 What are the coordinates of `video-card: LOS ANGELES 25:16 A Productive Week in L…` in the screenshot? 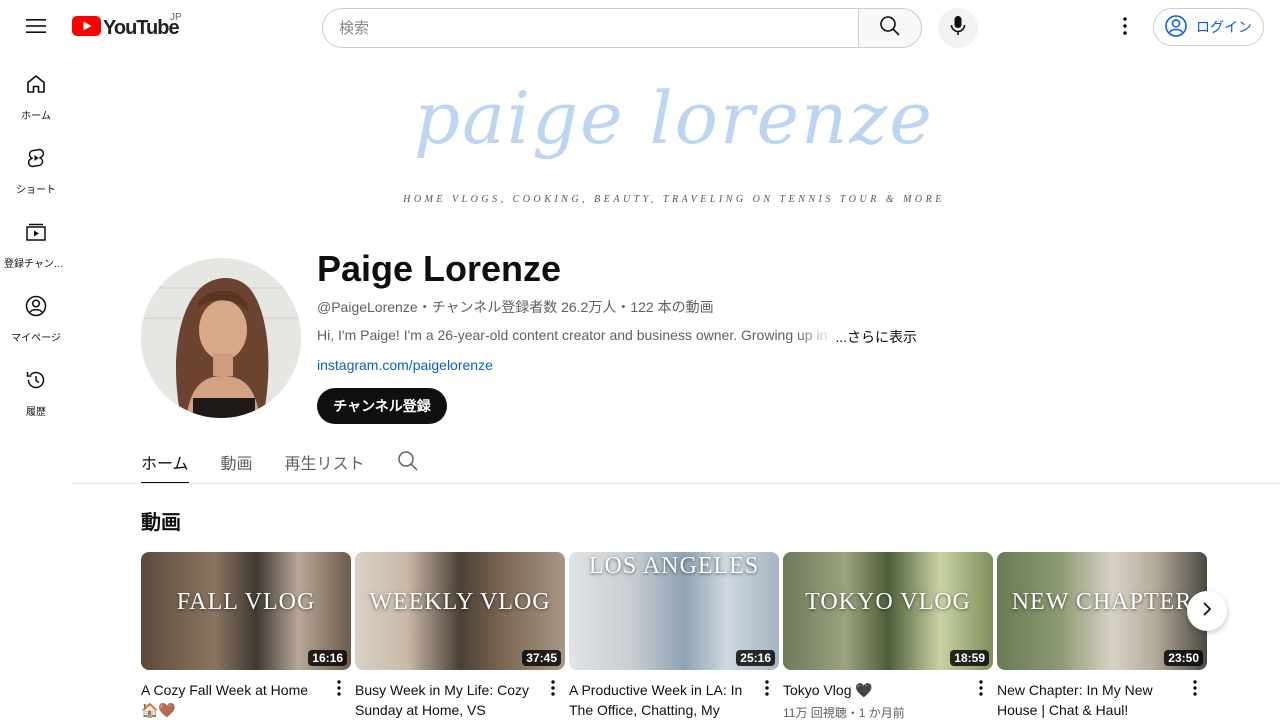 It's located at (674, 635).